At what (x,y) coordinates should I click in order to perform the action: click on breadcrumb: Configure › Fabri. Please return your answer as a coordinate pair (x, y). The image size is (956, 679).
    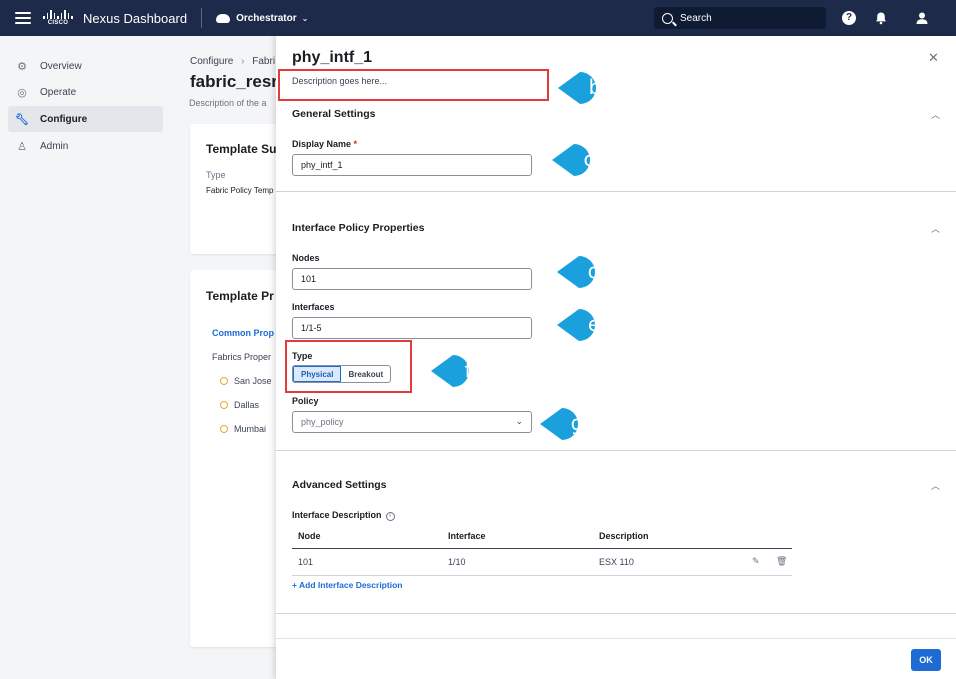
    Looking at the image, I should click on (232, 61).